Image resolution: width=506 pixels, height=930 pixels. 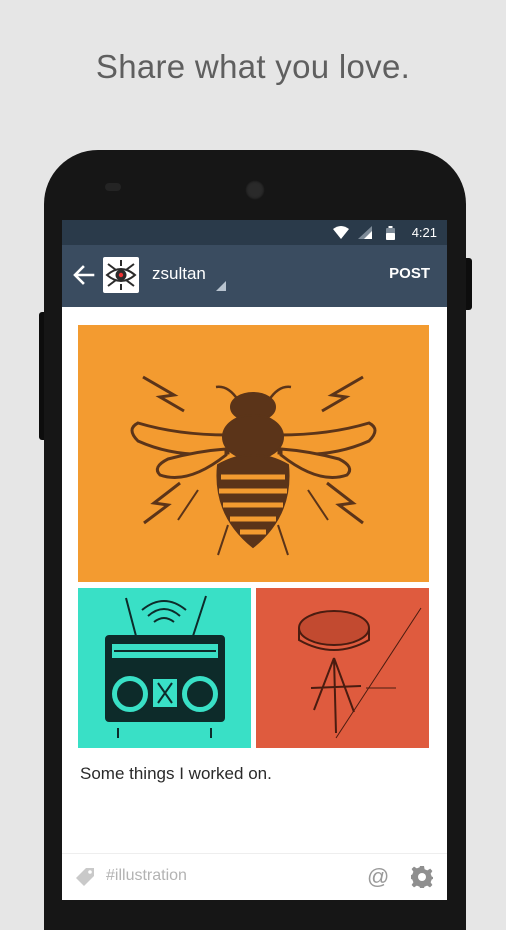 I want to click on tags-input: #illustration, so click(x=146, y=876).